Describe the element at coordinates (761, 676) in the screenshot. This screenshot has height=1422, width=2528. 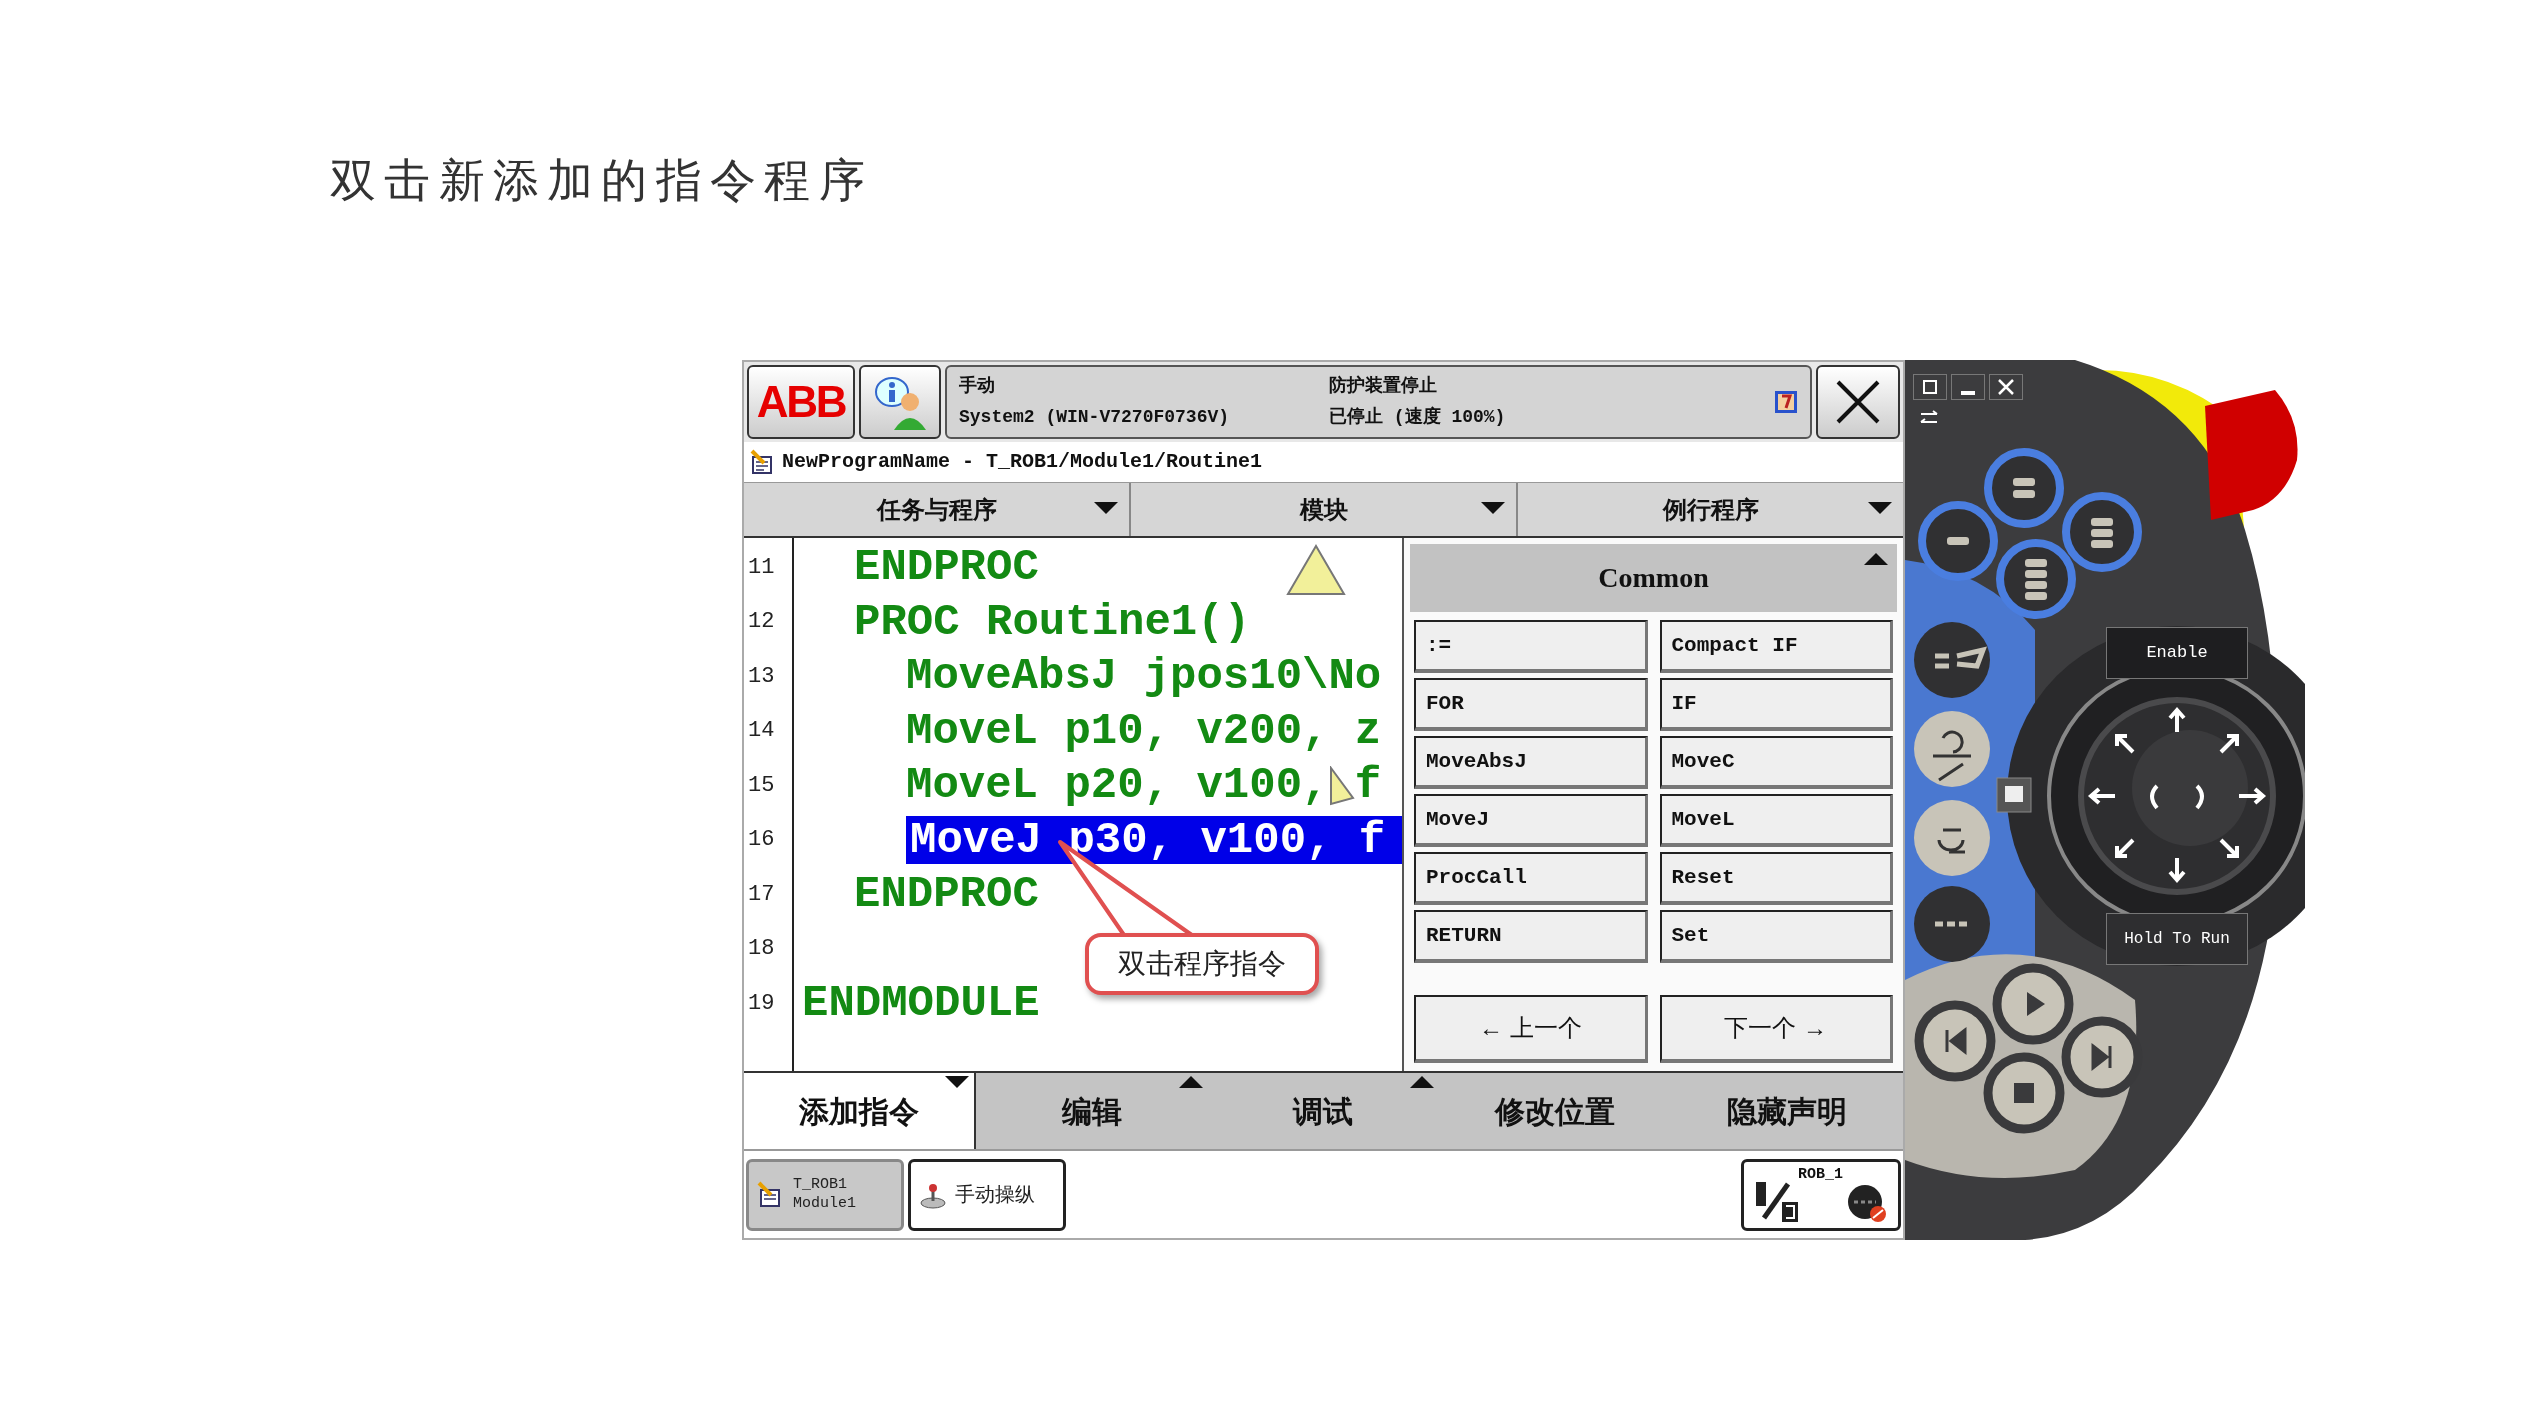
I see `line-number: 13` at that location.